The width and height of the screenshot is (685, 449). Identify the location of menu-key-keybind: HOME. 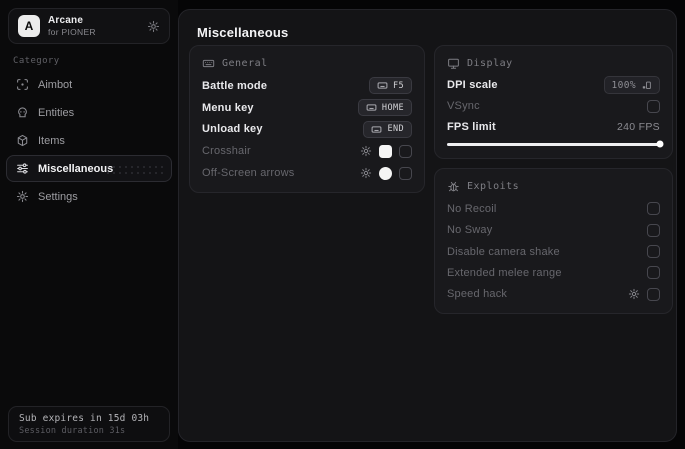
(384, 108).